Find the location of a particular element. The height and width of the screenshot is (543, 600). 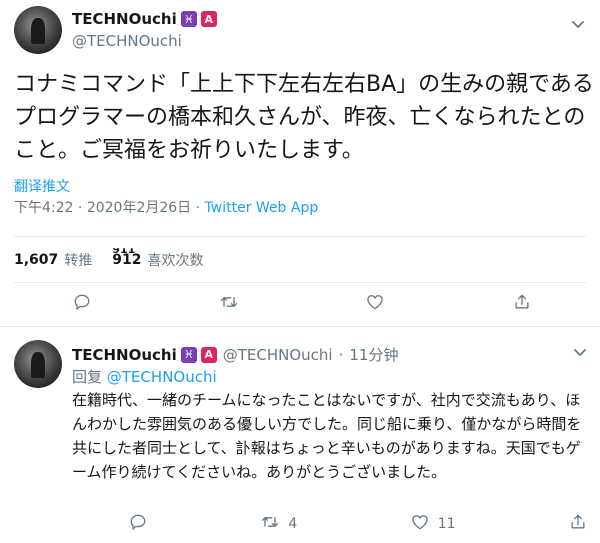

author-display-name: TECHNOuchi is located at coordinates (124, 19).